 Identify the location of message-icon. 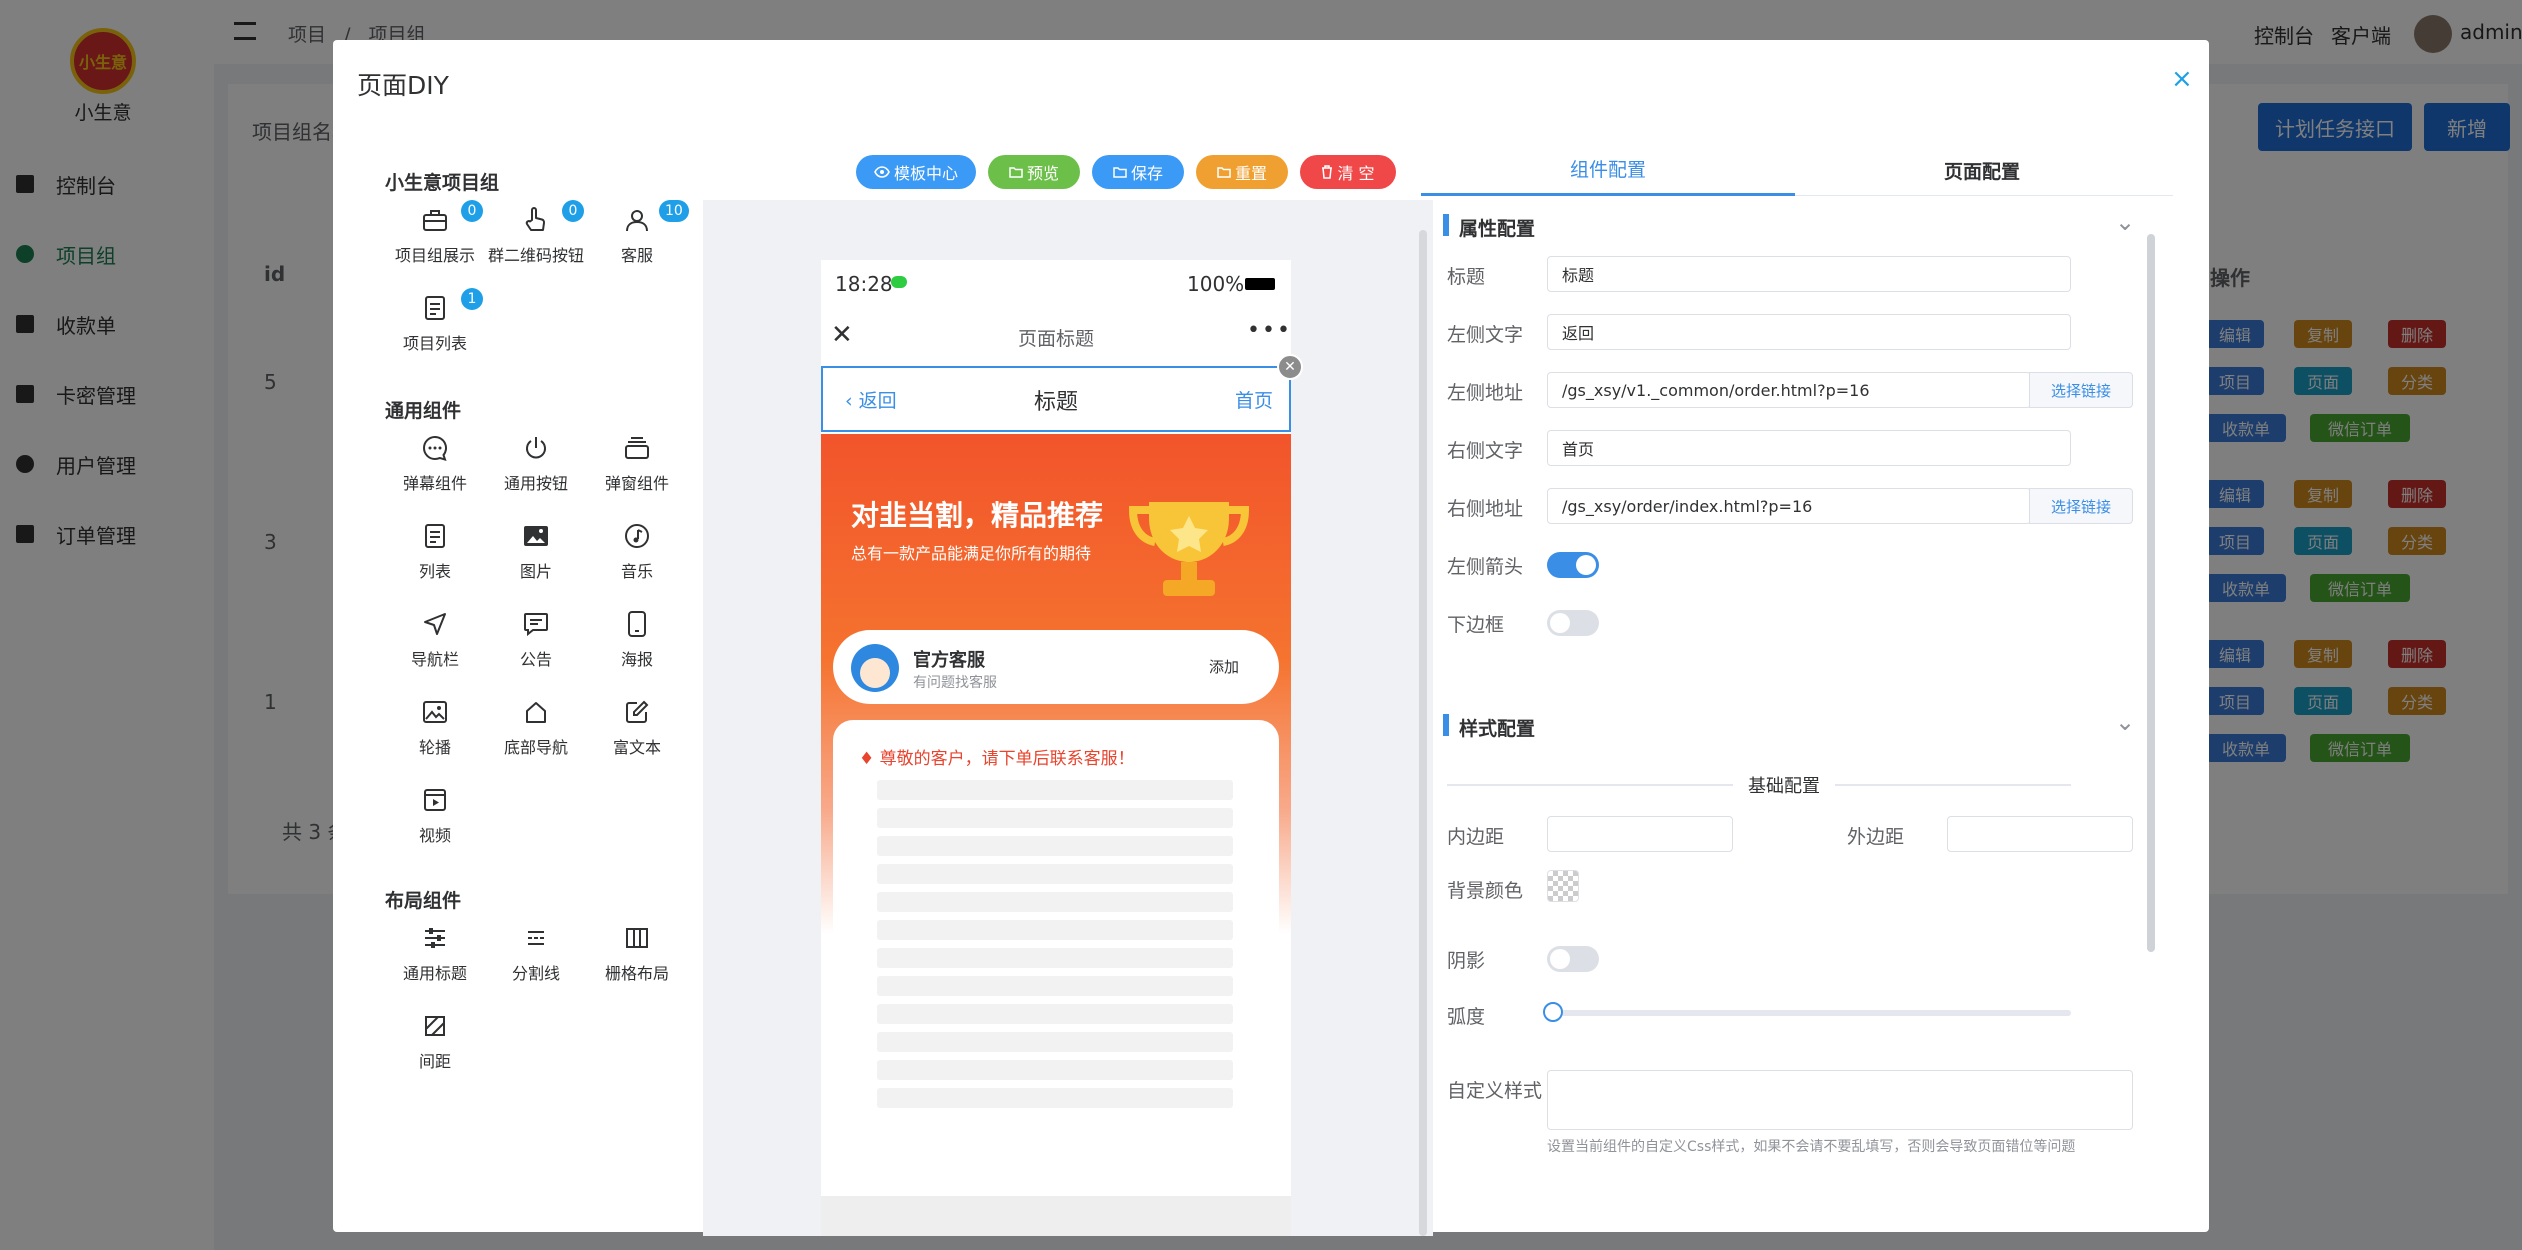
(536, 624).